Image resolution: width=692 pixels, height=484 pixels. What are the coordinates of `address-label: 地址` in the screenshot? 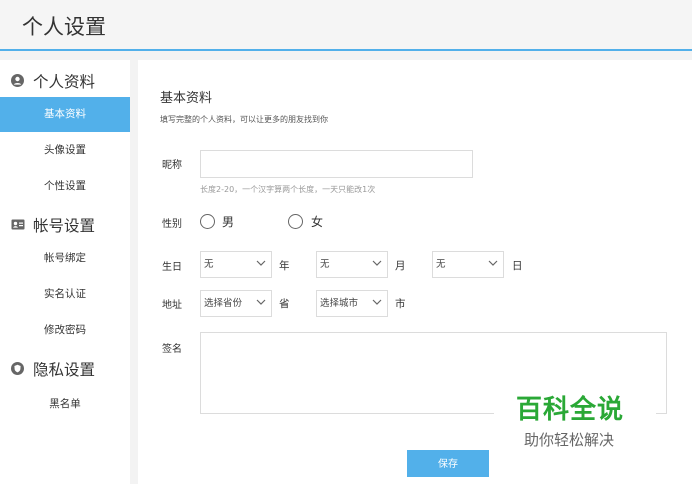 It's located at (172, 305).